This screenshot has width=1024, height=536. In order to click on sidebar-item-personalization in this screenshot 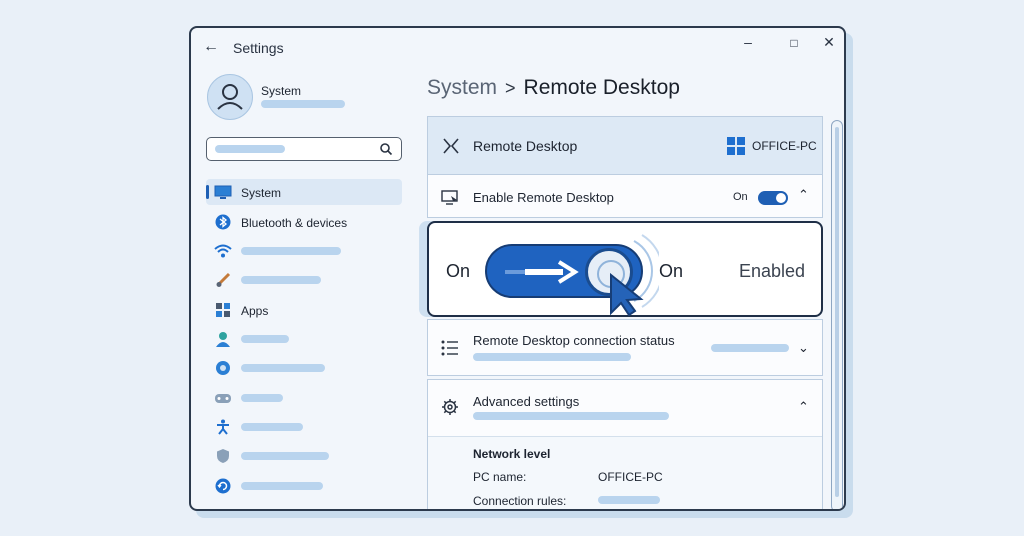, I will do `click(304, 280)`.